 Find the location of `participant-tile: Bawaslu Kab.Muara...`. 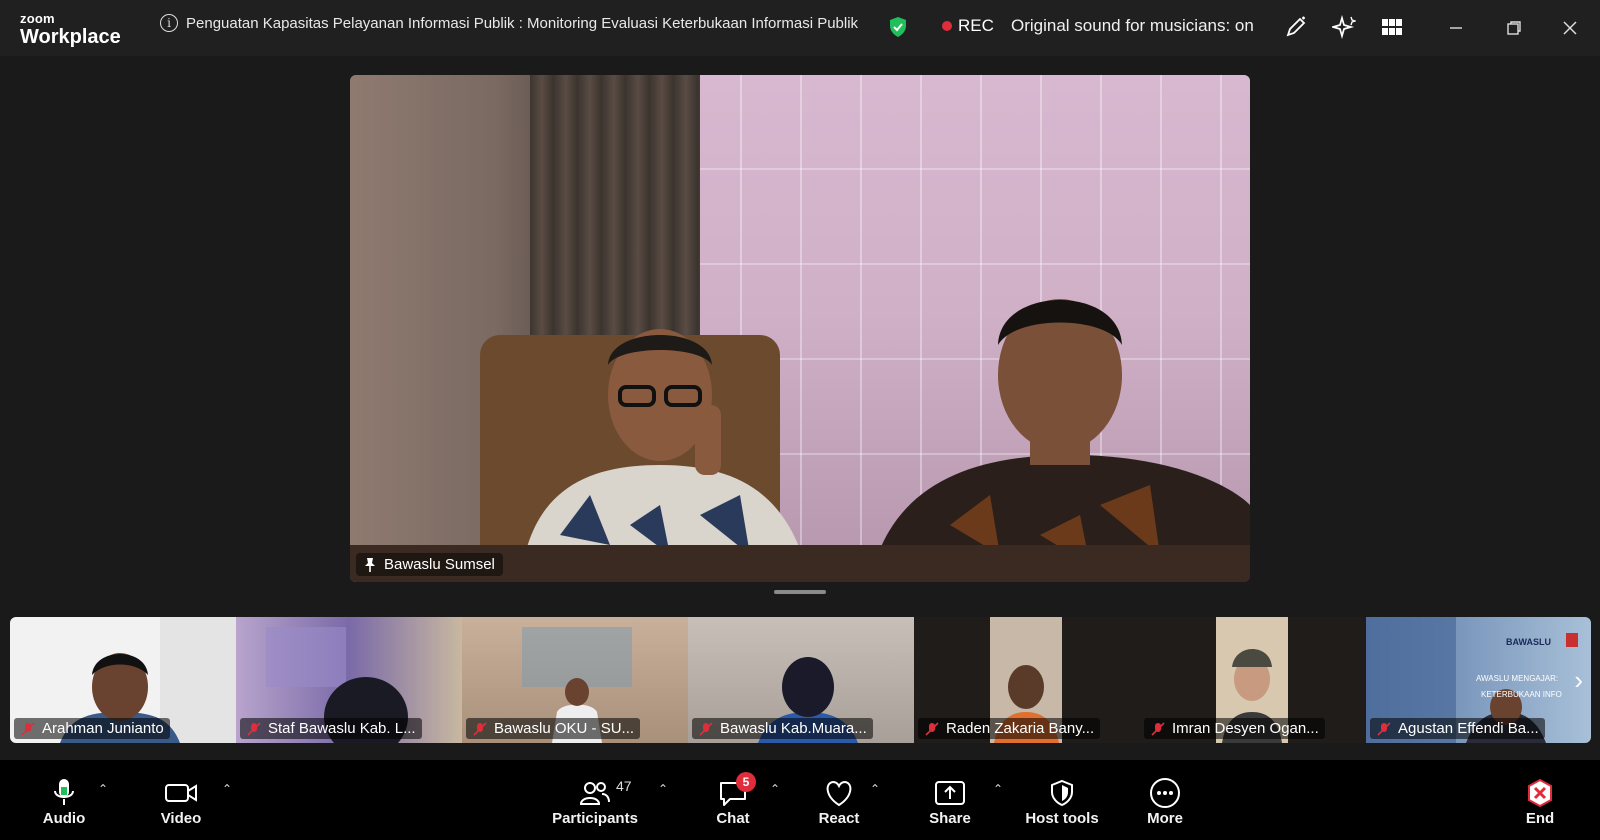

participant-tile: Bawaslu Kab.Muara... is located at coordinates (801, 680).